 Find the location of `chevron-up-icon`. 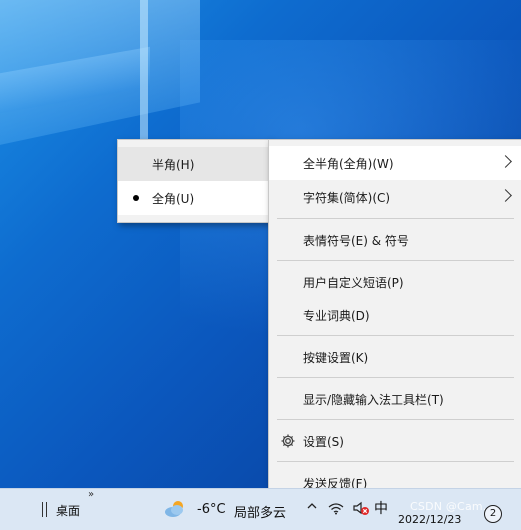

chevron-up-icon is located at coordinates (312, 506).